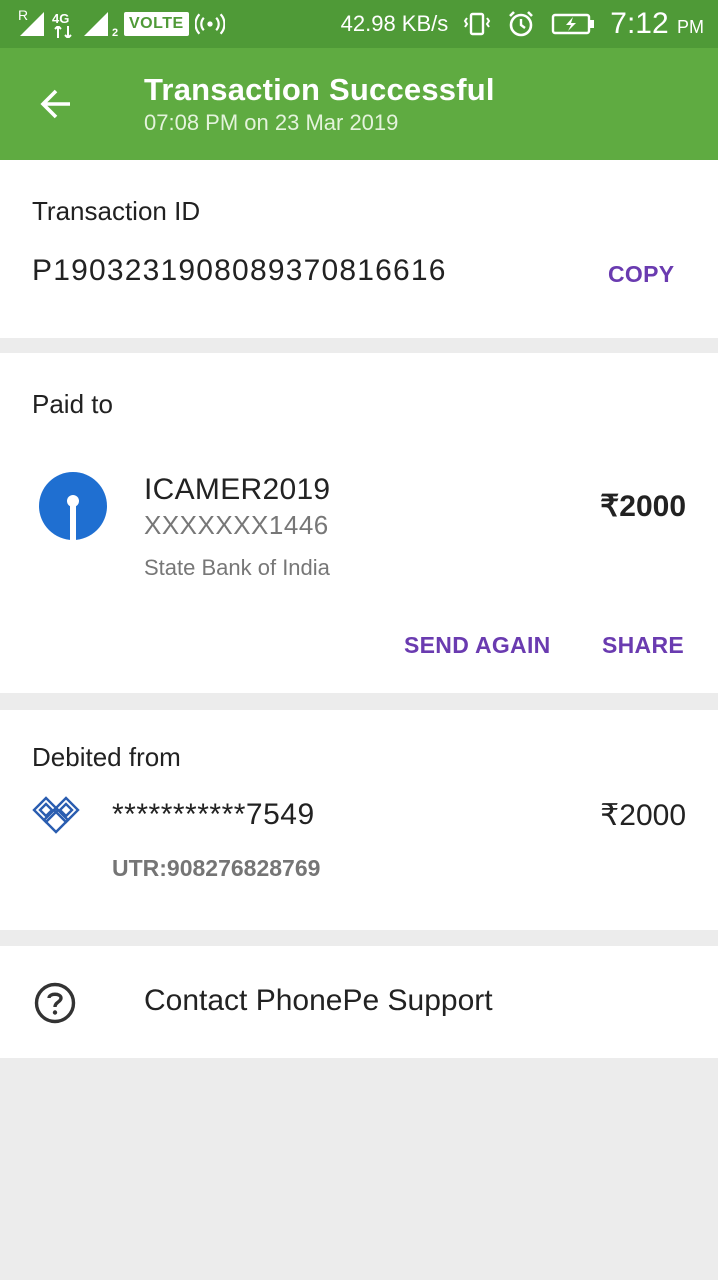 This screenshot has height=1280, width=718. I want to click on arrow-back-icon, so click(55, 104).